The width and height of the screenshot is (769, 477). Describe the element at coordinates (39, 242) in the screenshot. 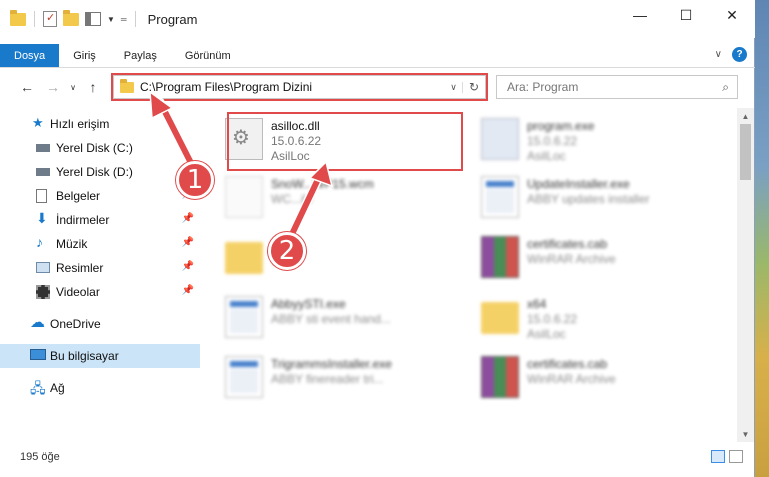

I see `music-icon: ♪` at that location.